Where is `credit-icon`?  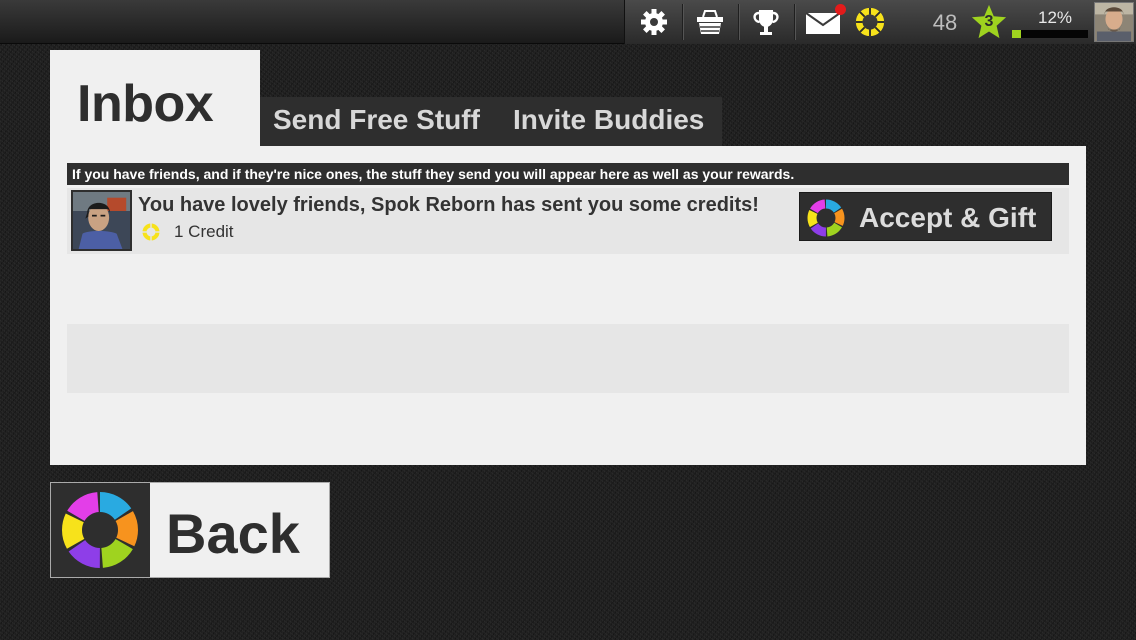
credit-icon is located at coordinates (151, 232).